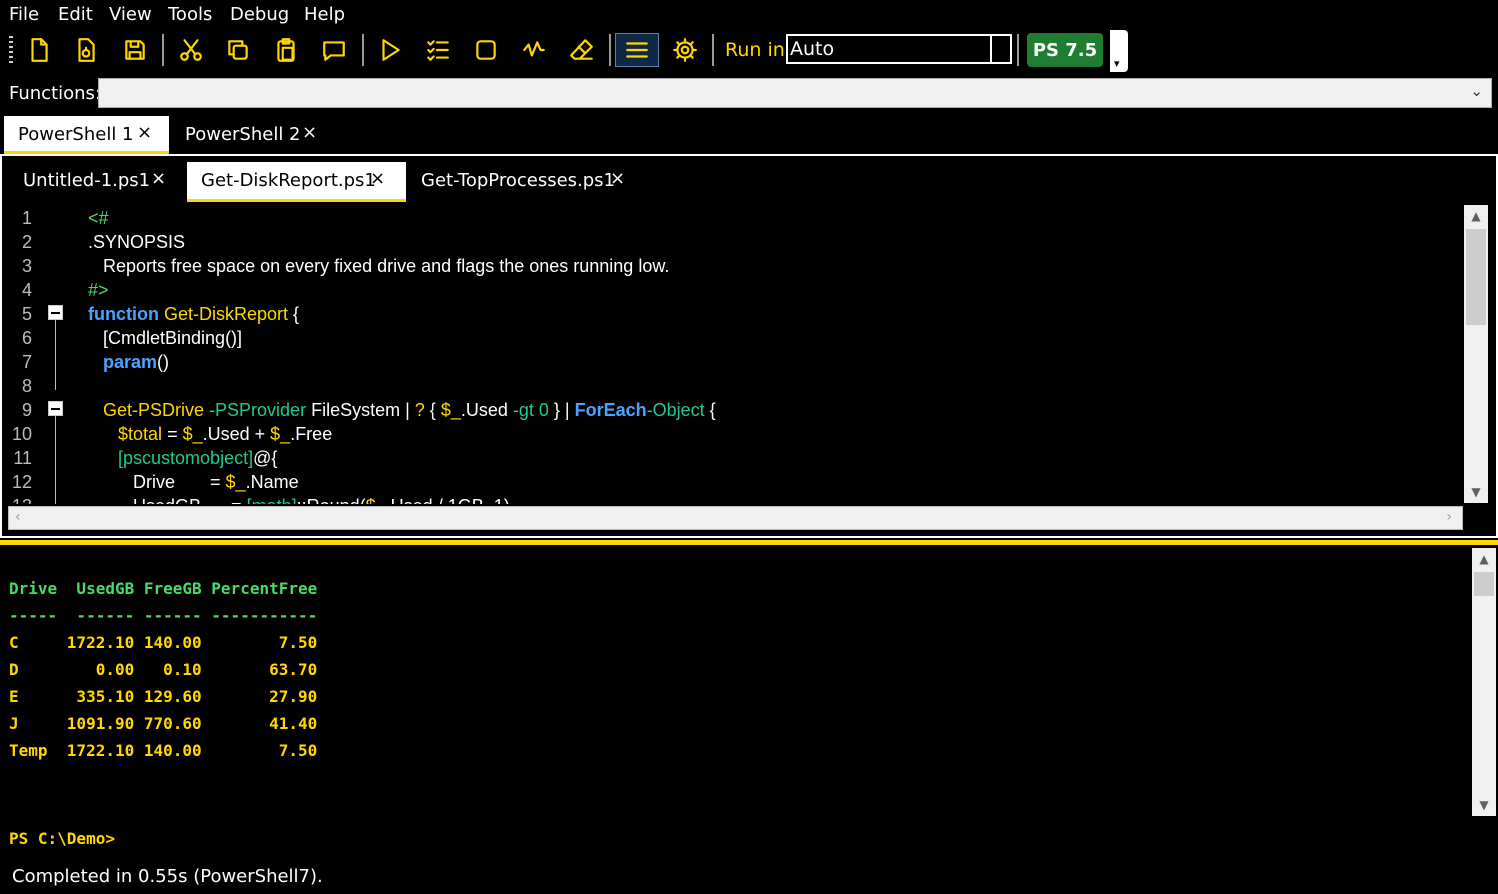 Image resolution: width=1498 pixels, height=894 pixels. What do you see at coordinates (87, 180) in the screenshot?
I see `tab-label: Untitled-1.ps1` at bounding box center [87, 180].